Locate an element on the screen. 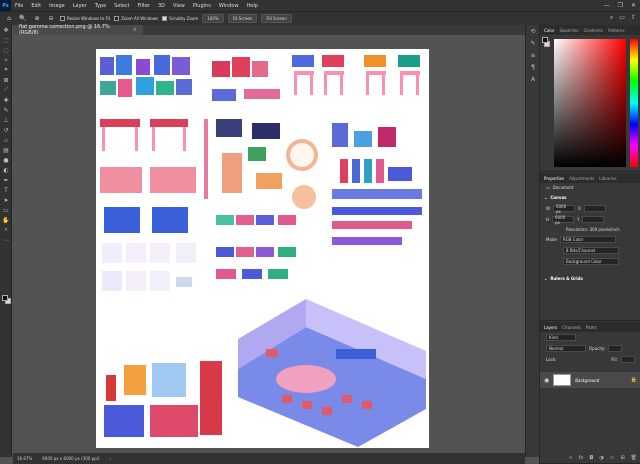 This screenshot has height=464, width=640. tab-patterns: Patterns is located at coordinates (616, 30).